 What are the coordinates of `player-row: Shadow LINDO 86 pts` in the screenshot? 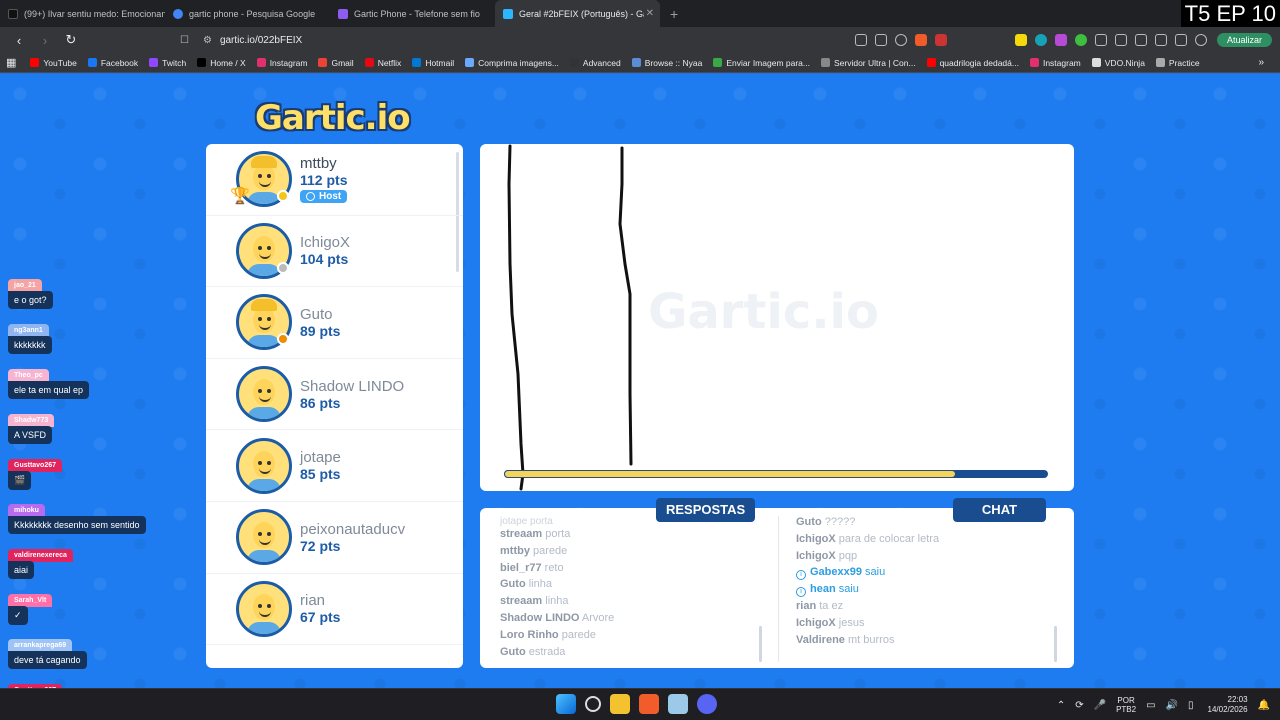 It's located at (334, 395).